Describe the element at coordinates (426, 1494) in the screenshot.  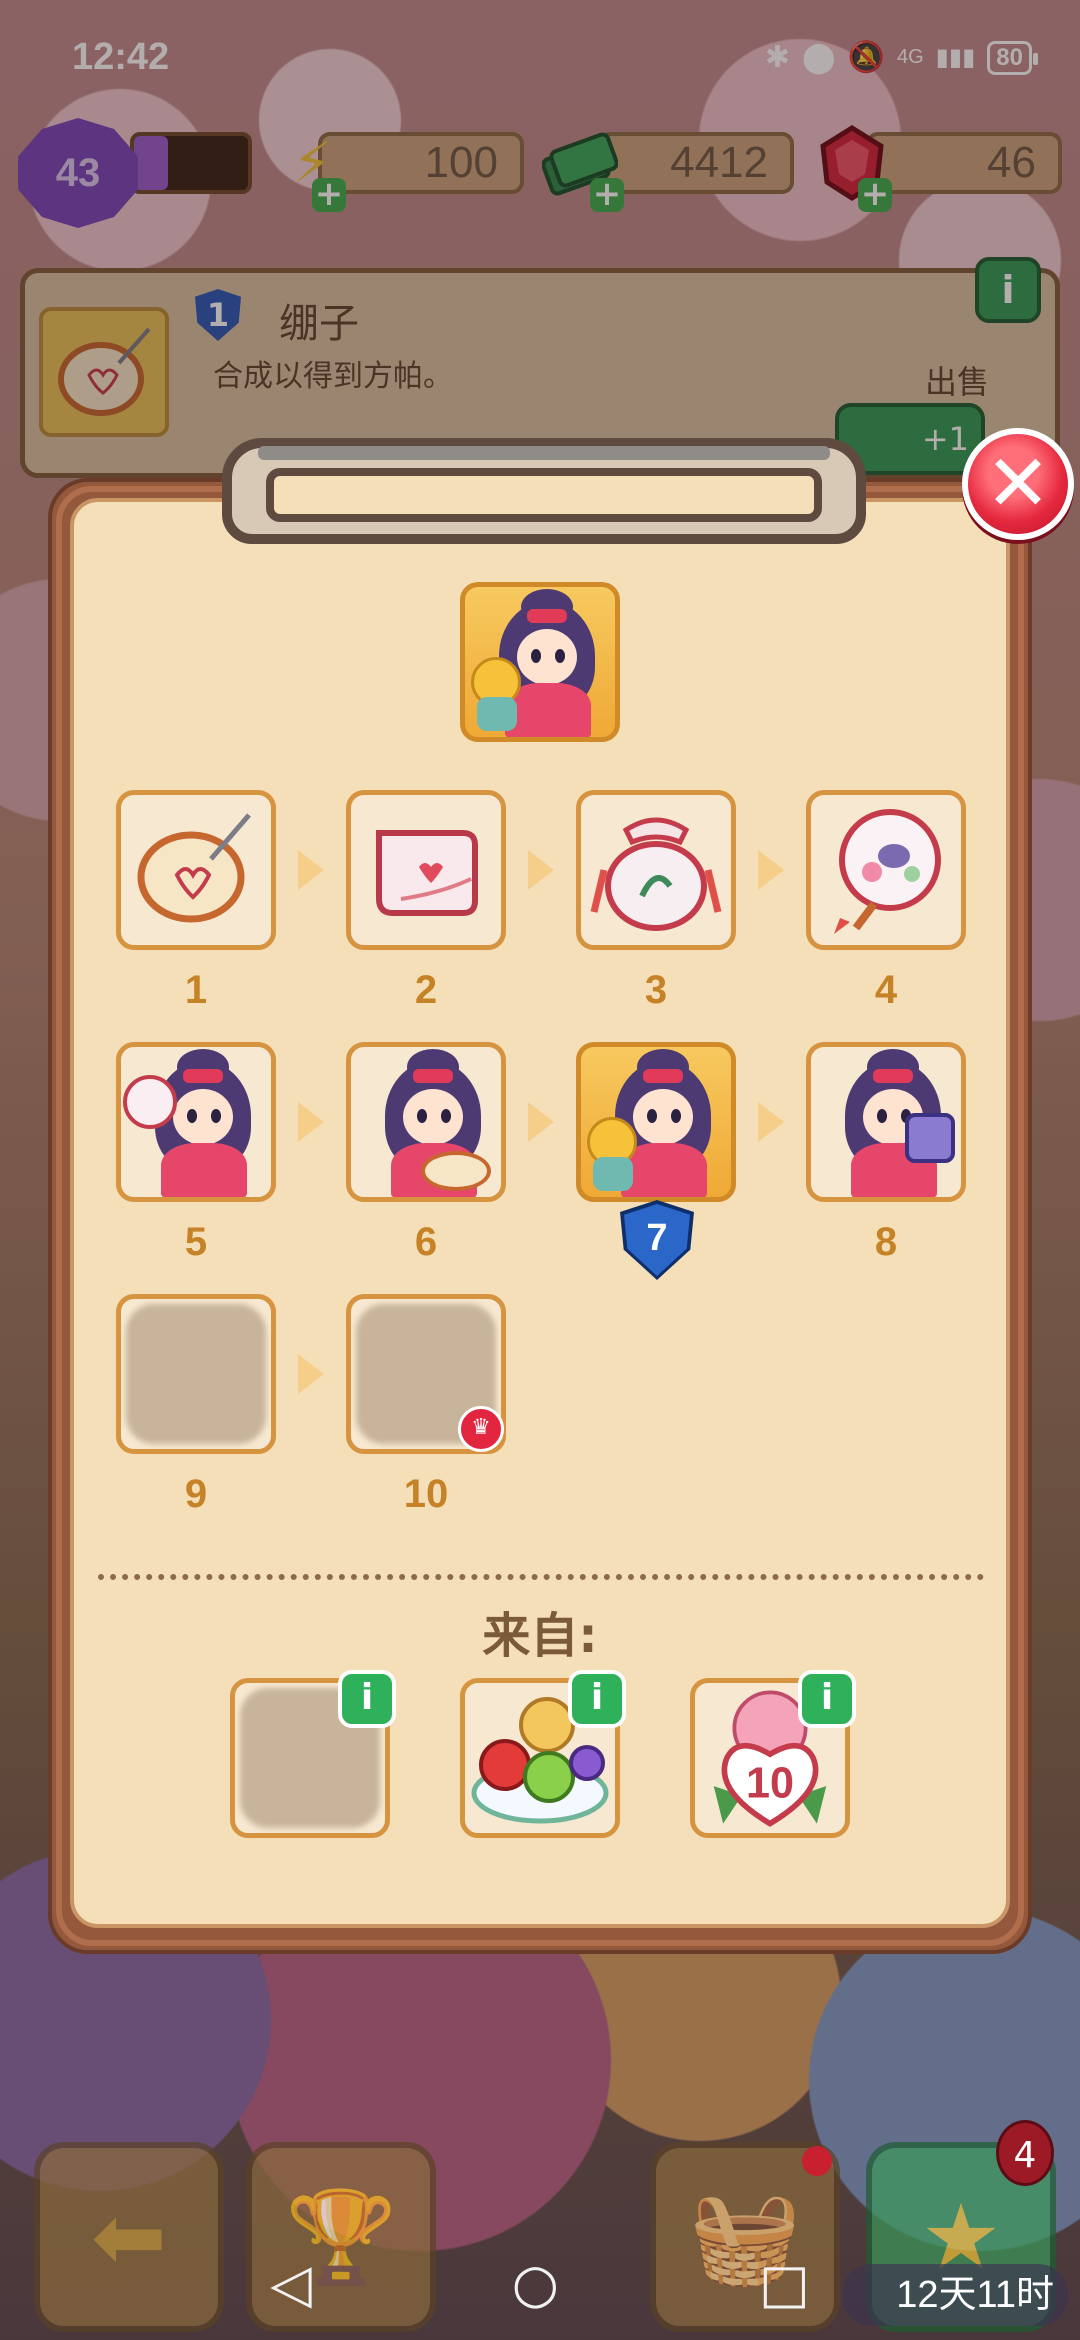
I see `chain-item-num: 10` at that location.